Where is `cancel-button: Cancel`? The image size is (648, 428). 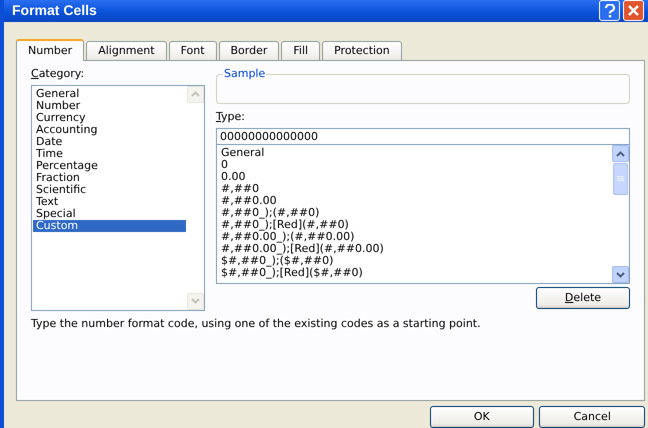 cancel-button: Cancel is located at coordinates (592, 417).